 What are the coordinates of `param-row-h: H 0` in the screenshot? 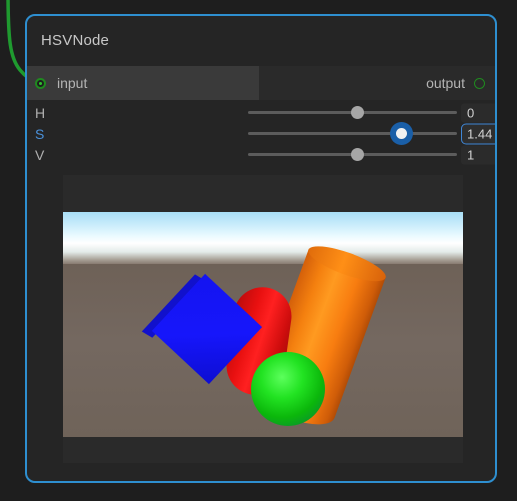 It's located at (261, 112).